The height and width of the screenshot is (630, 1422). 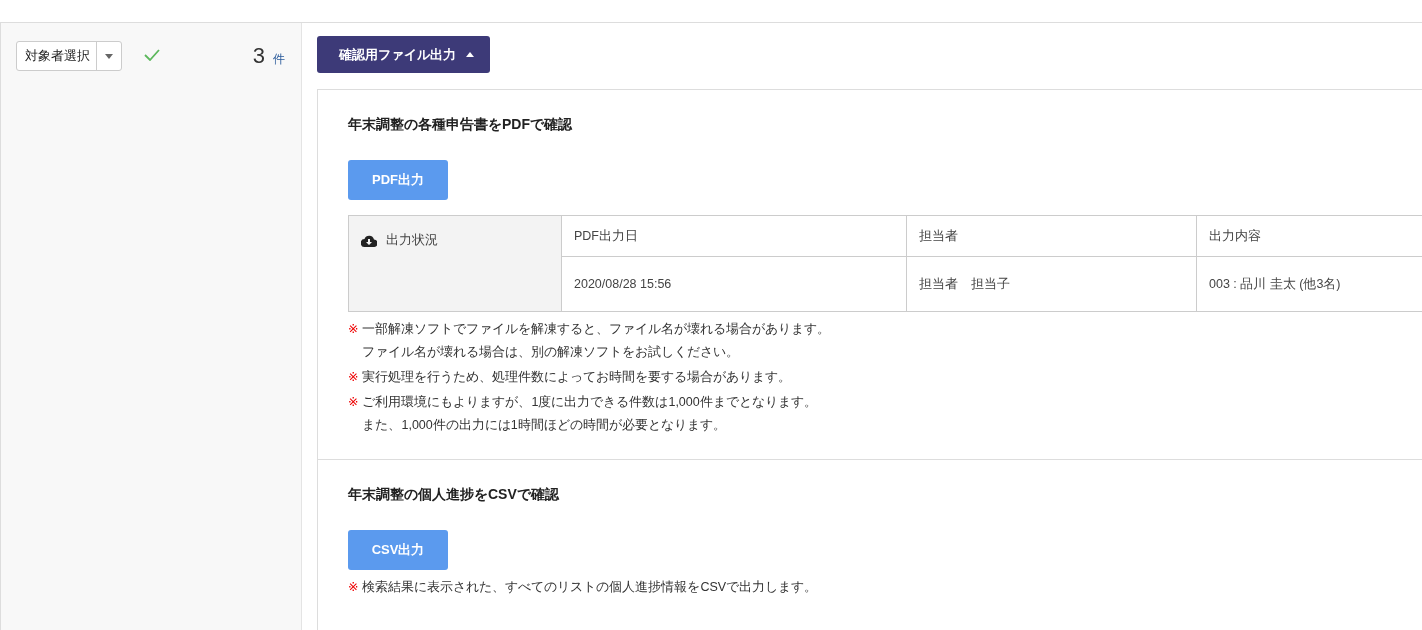 I want to click on note-text: 一部解凍ソフトでファイルを解凍すると、ファイル名が壊れる場合があります。 ファイル名が壊れる場合は、別の解凍ソフトをお試しください。, so click(x=596, y=341).